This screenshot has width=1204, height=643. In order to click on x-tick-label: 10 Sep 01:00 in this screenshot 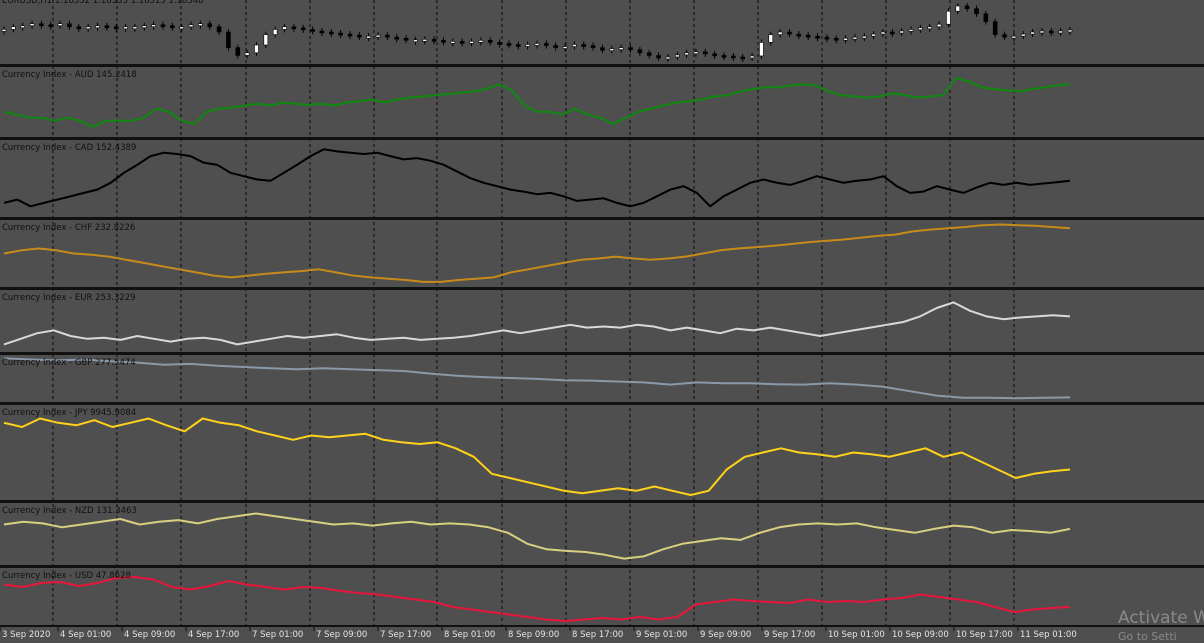, I will do `click(856, 635)`.